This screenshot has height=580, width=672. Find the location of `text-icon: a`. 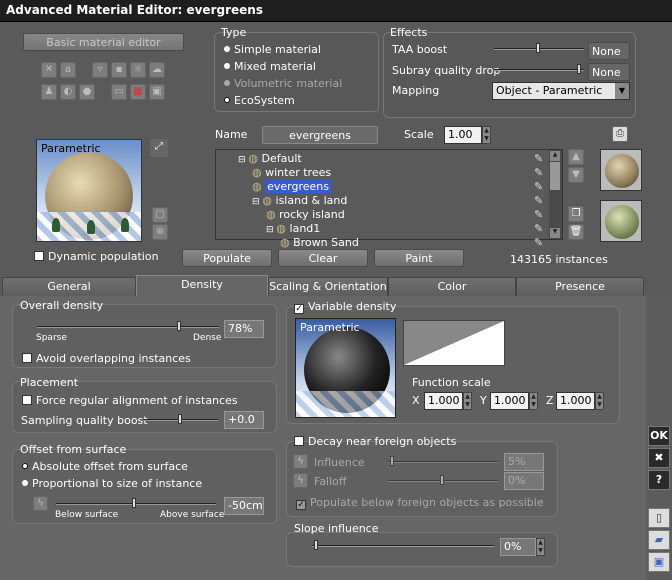

text-icon: a is located at coordinates (68, 70).